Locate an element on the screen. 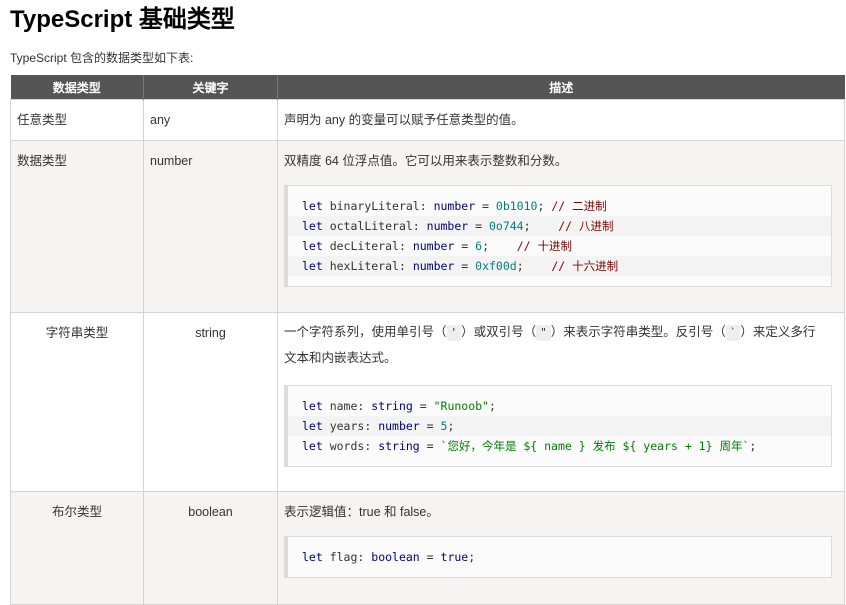 This screenshot has height=605, width=846. code-line: let flag: boolean = true; is located at coordinates (389, 557).